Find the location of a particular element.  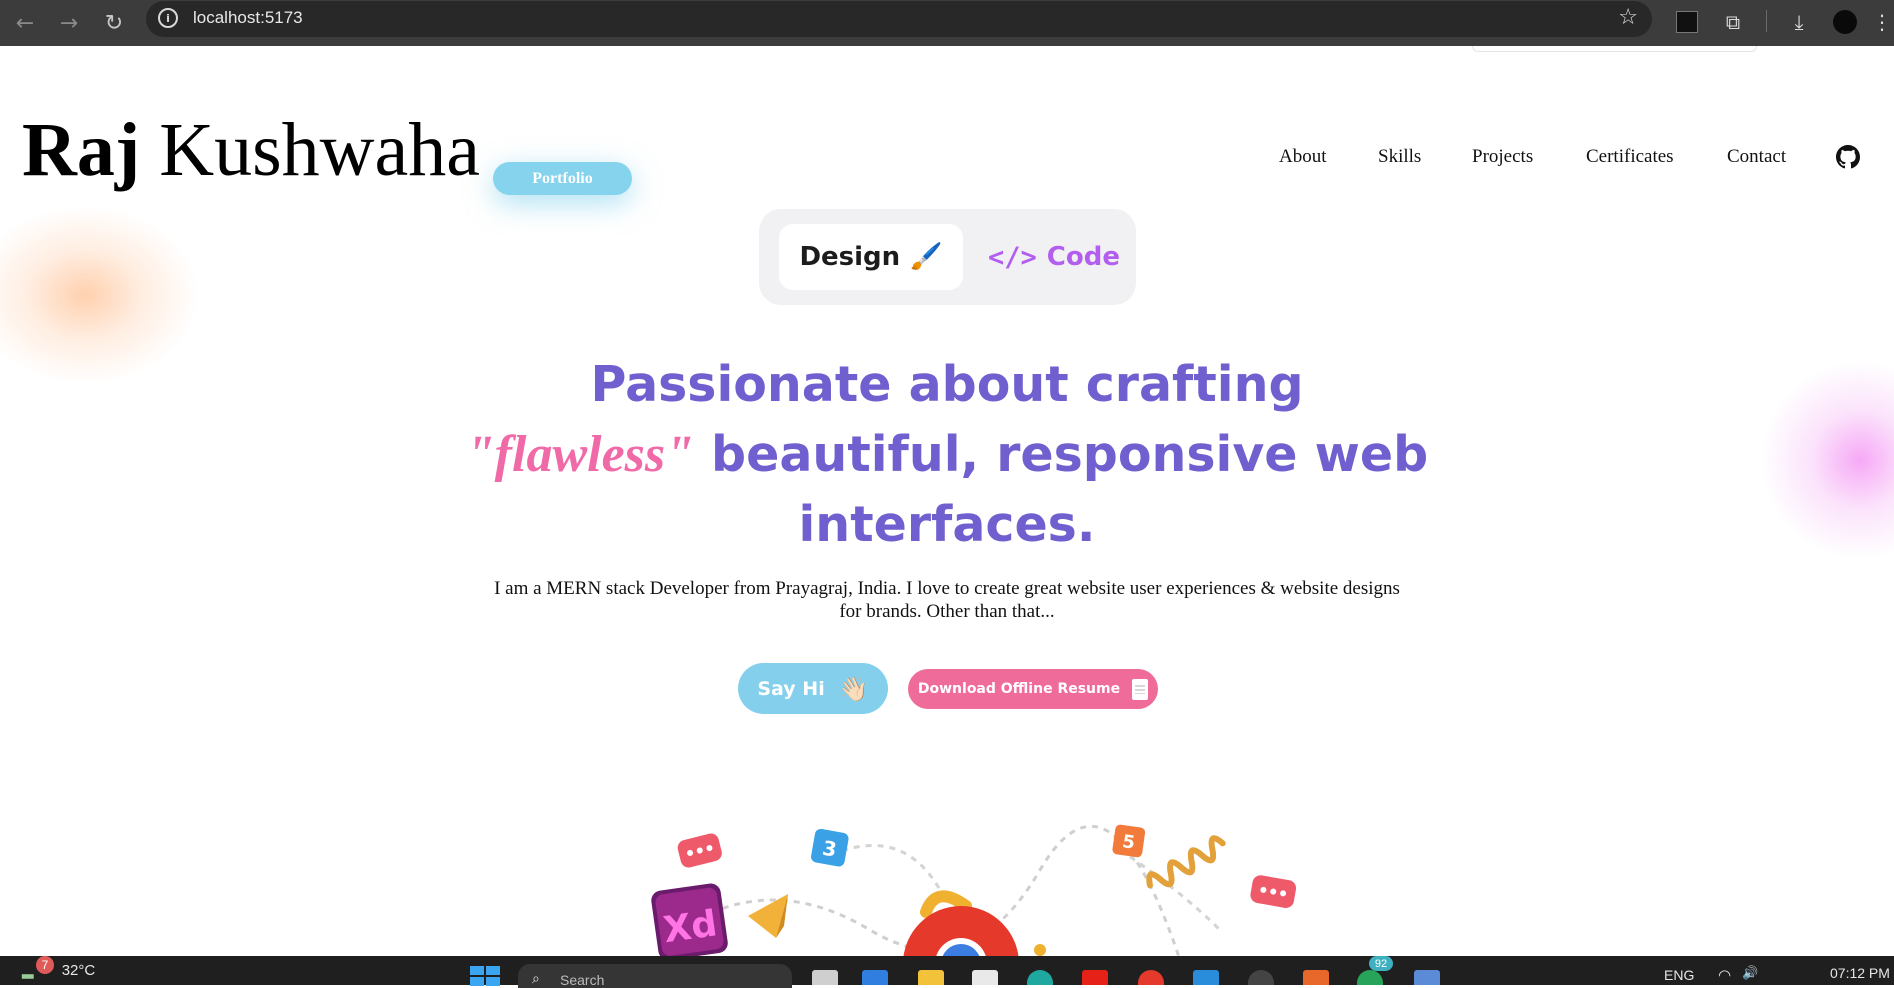

profile-avatar is located at coordinates (1845, 22).